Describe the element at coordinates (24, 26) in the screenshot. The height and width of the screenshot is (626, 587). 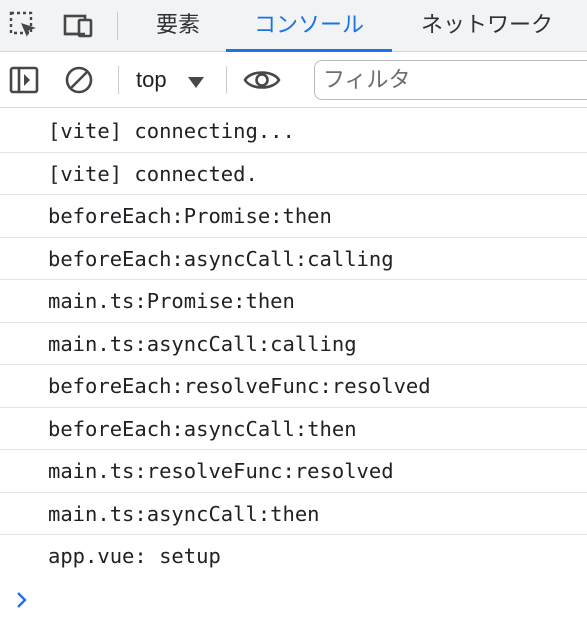
I see `inspect-element-icon` at that location.